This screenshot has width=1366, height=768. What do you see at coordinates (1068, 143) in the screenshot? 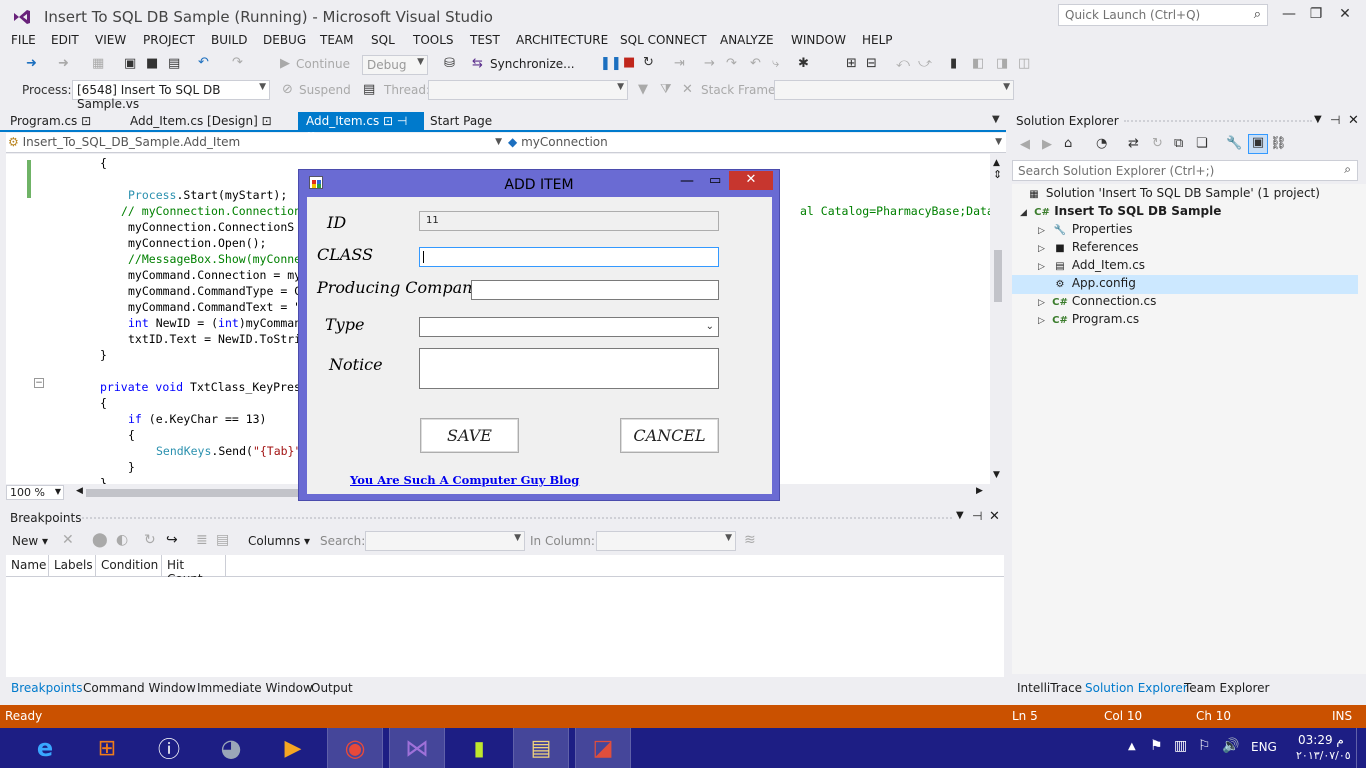
I see `home-icon: ⌂` at bounding box center [1068, 143].